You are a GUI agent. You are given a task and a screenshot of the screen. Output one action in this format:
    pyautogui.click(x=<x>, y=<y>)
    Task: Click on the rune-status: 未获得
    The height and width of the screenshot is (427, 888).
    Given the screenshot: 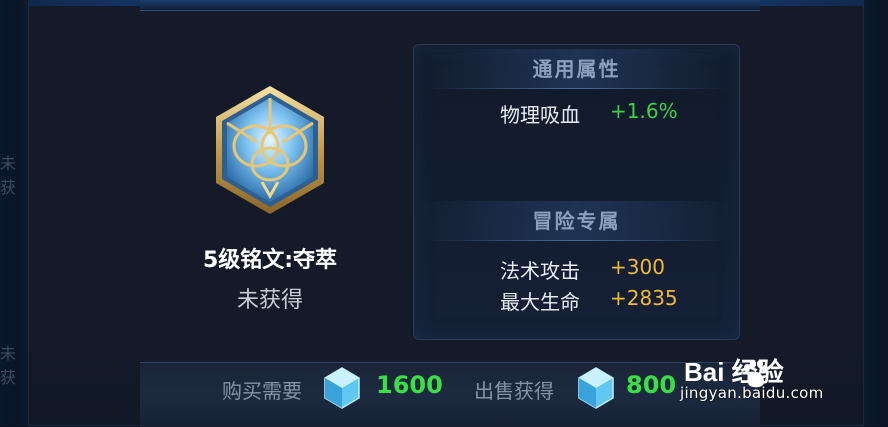 What is the action you would take?
    pyautogui.click(x=269, y=300)
    